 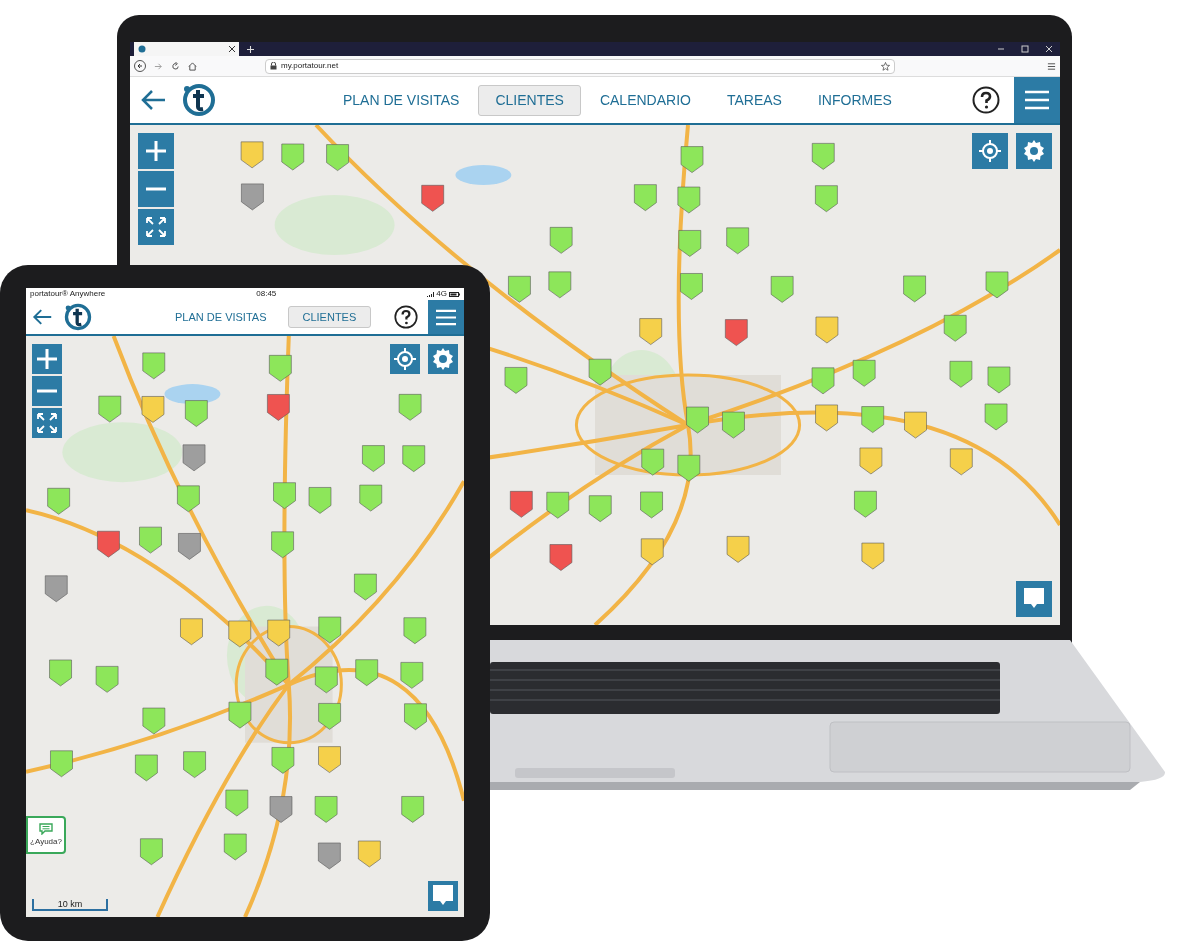 I want to click on comment-button, so click(x=443, y=896).